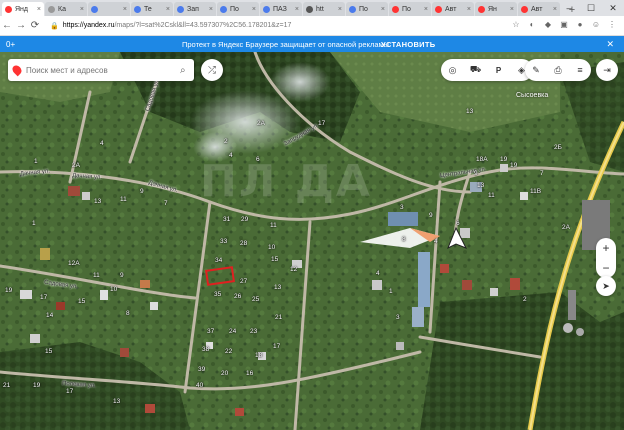 The width and height of the screenshot is (624, 430). What do you see at coordinates (607, 70) in the screenshot?
I see `login-button: ⇥` at bounding box center [607, 70].